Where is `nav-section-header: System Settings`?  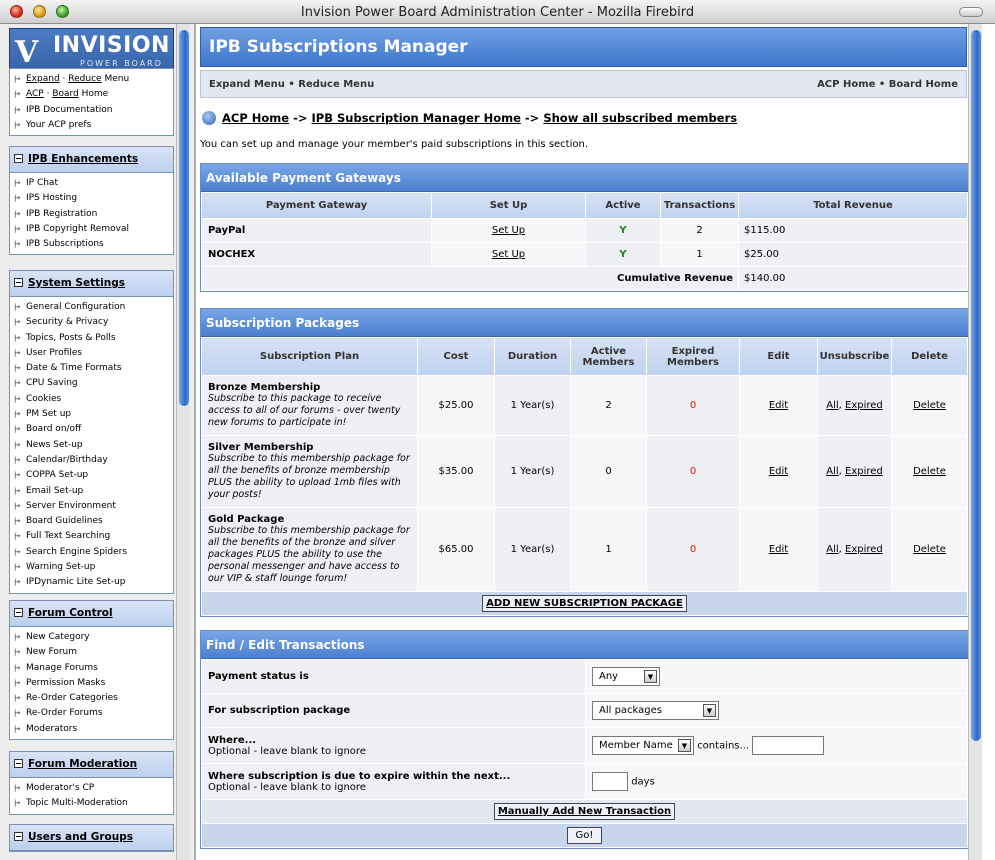 nav-section-header: System Settings is located at coordinates (91, 284).